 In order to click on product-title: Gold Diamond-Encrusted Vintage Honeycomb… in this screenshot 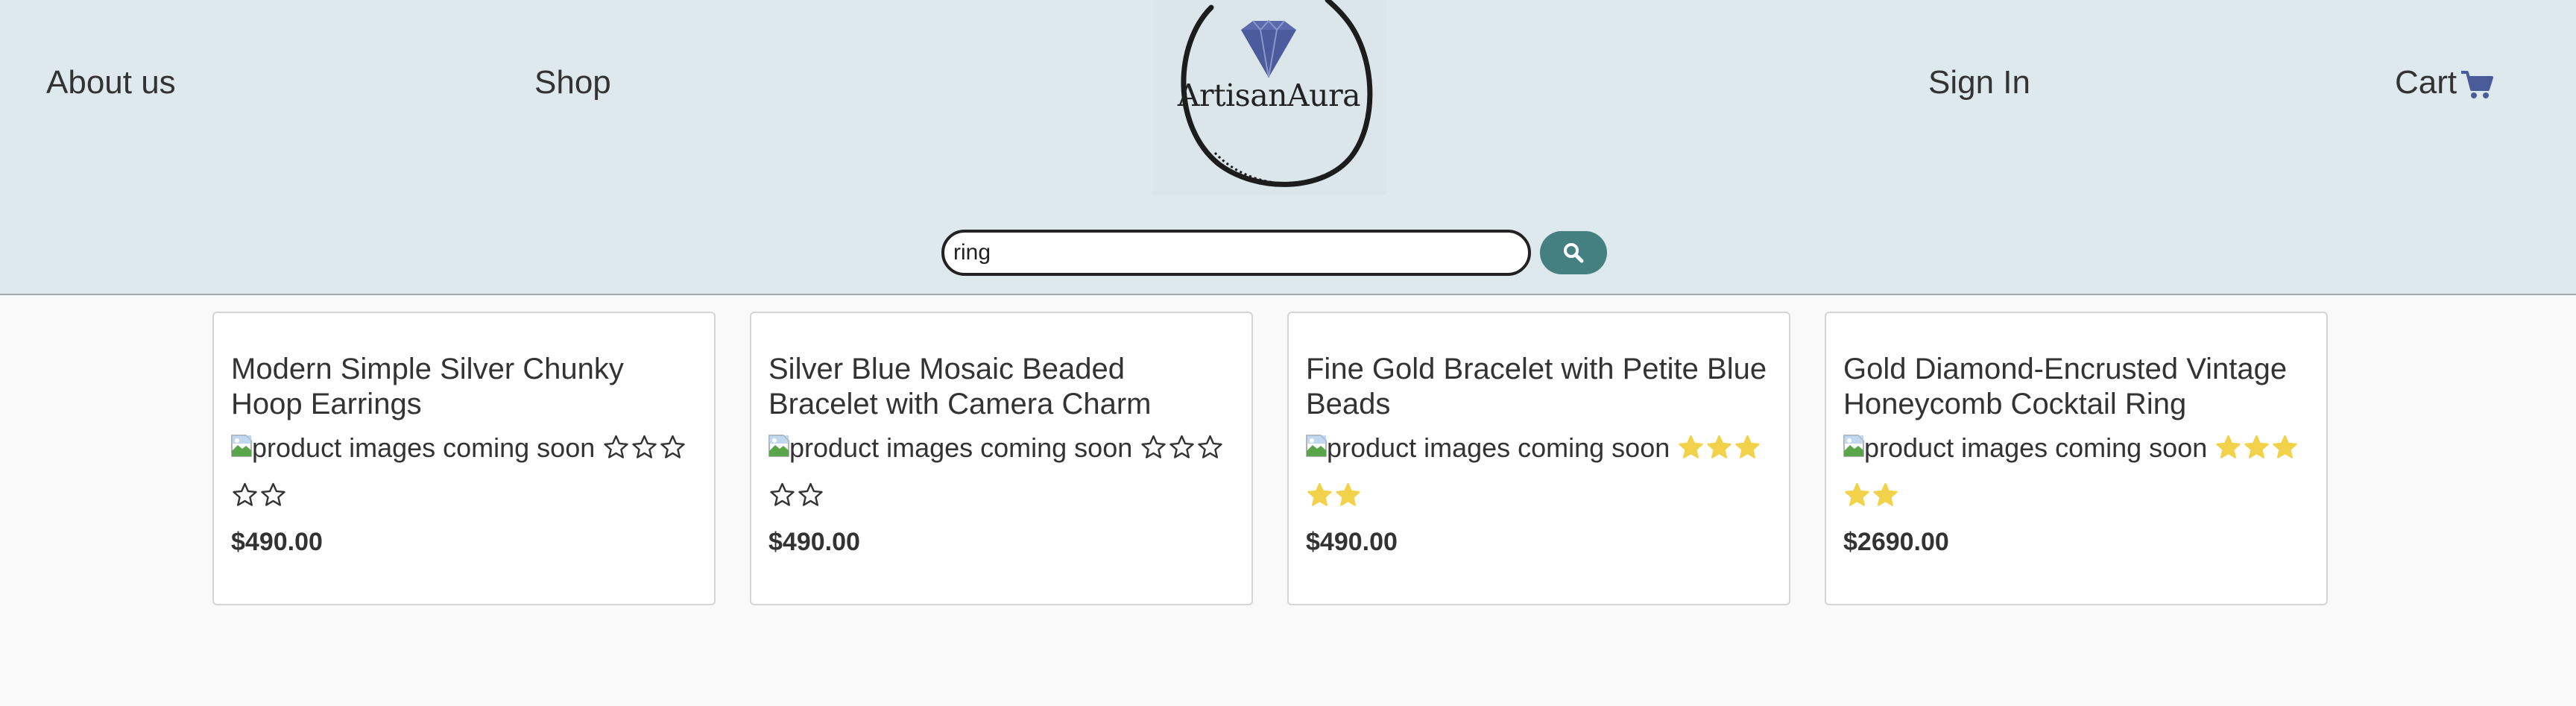, I will do `click(2076, 387)`.